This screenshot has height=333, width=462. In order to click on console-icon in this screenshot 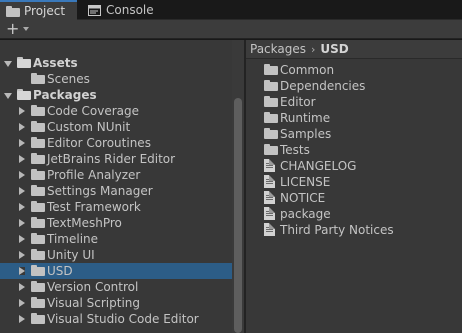, I will do `click(94, 10)`.